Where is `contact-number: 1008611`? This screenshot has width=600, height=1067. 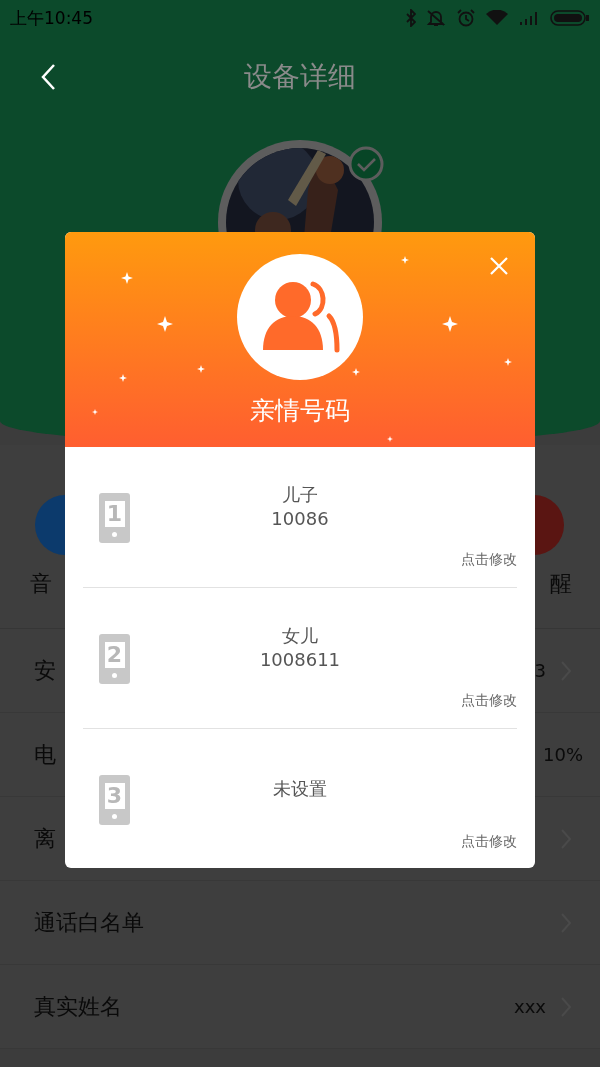 contact-number: 1008611 is located at coordinates (300, 660).